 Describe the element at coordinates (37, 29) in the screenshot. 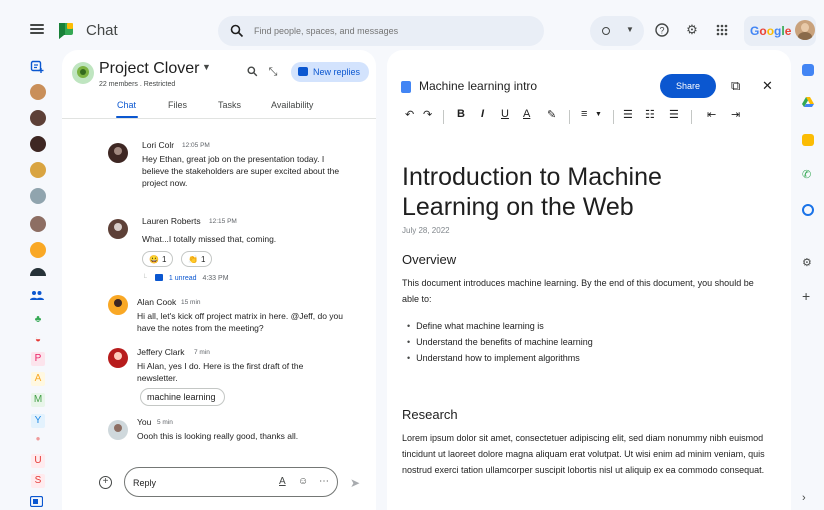

I see `hamburger-menu-icon` at that location.